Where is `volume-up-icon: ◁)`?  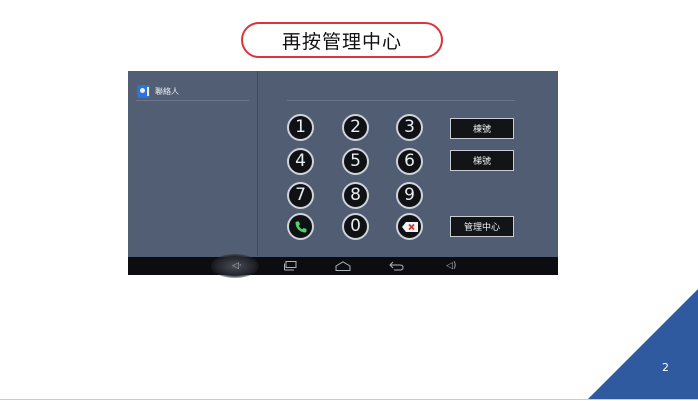 volume-up-icon: ◁) is located at coordinates (451, 266).